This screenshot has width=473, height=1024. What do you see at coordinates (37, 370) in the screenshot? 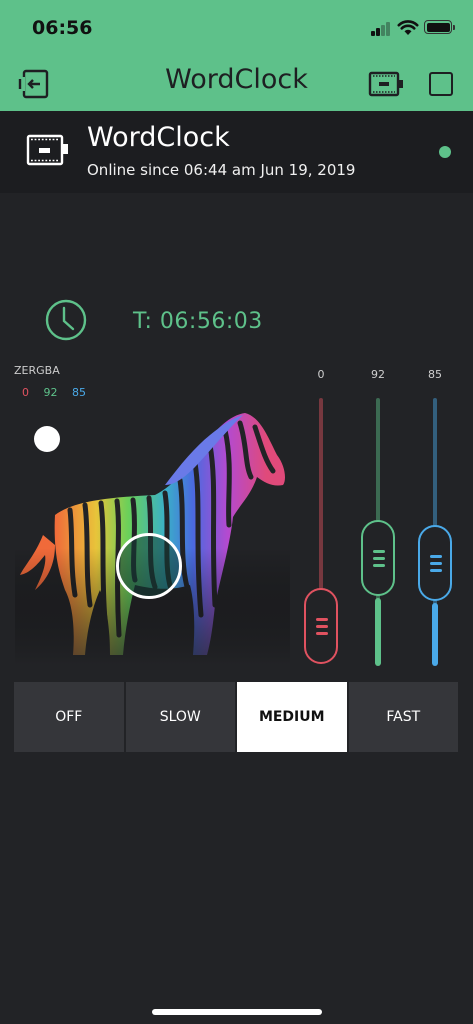
I see `zergba-label: ZERGBA` at bounding box center [37, 370].